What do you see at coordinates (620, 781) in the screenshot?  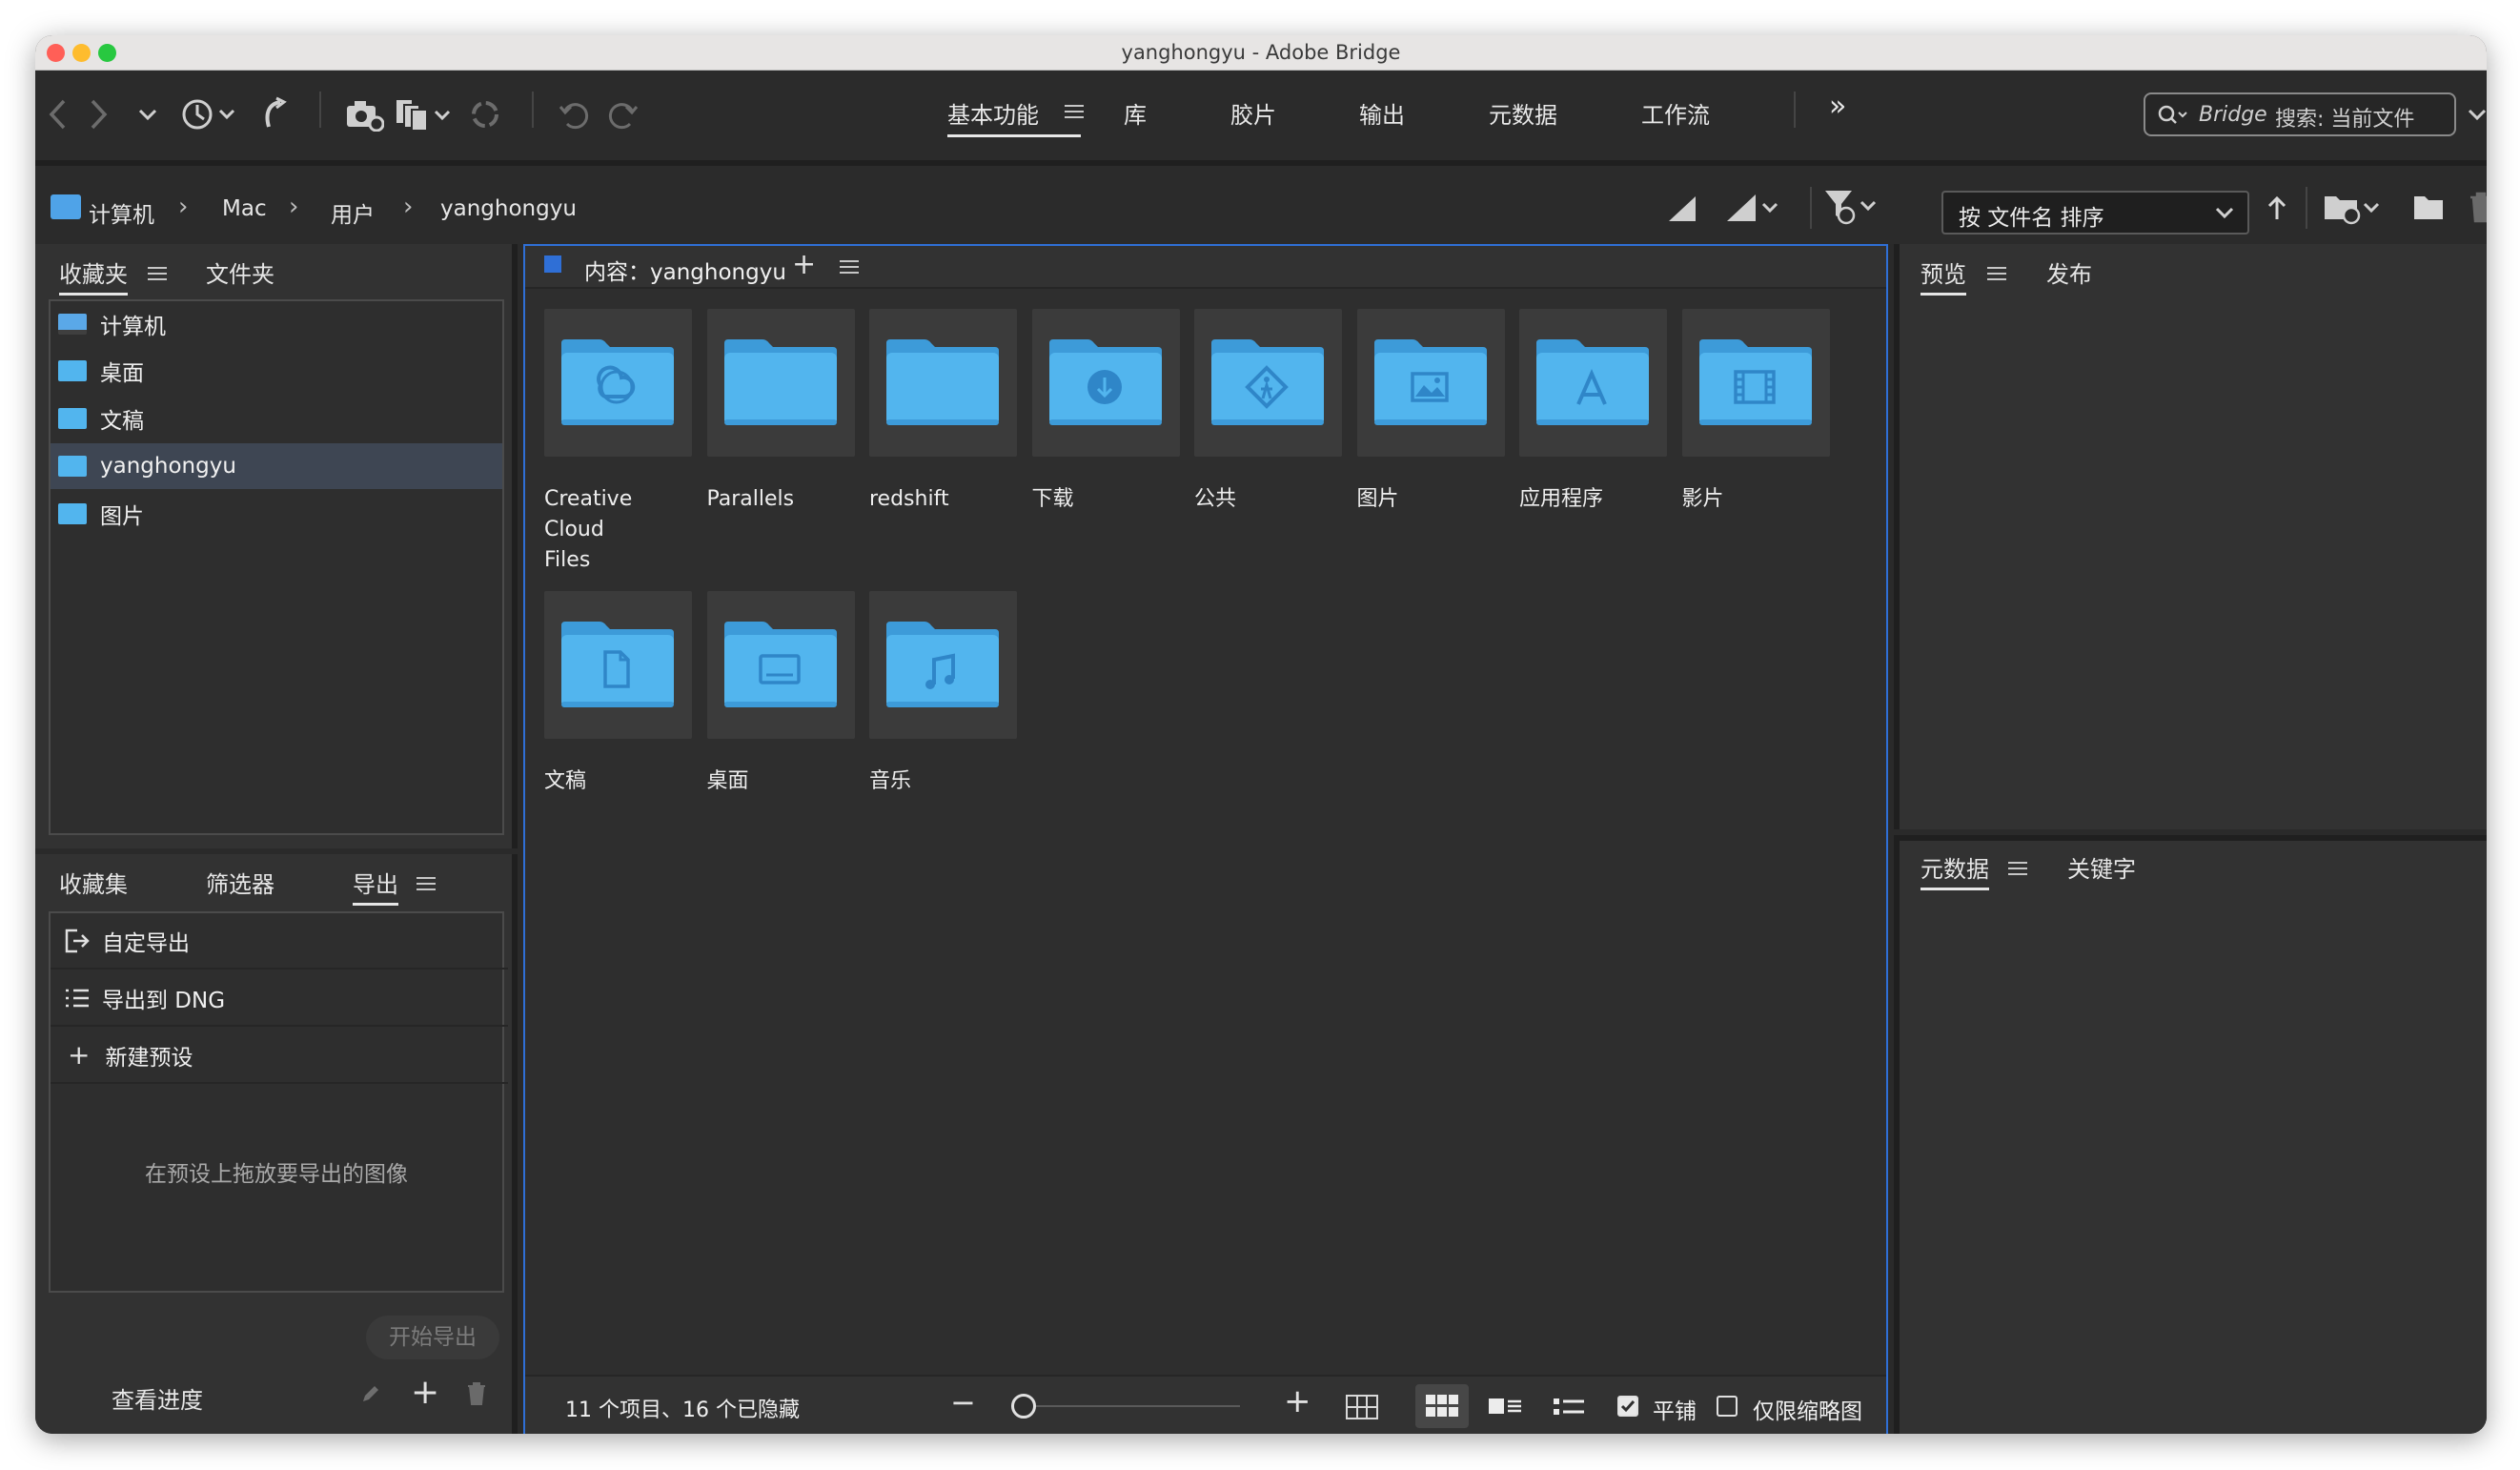 I see `folder-tile-label: 文稿` at bounding box center [620, 781].